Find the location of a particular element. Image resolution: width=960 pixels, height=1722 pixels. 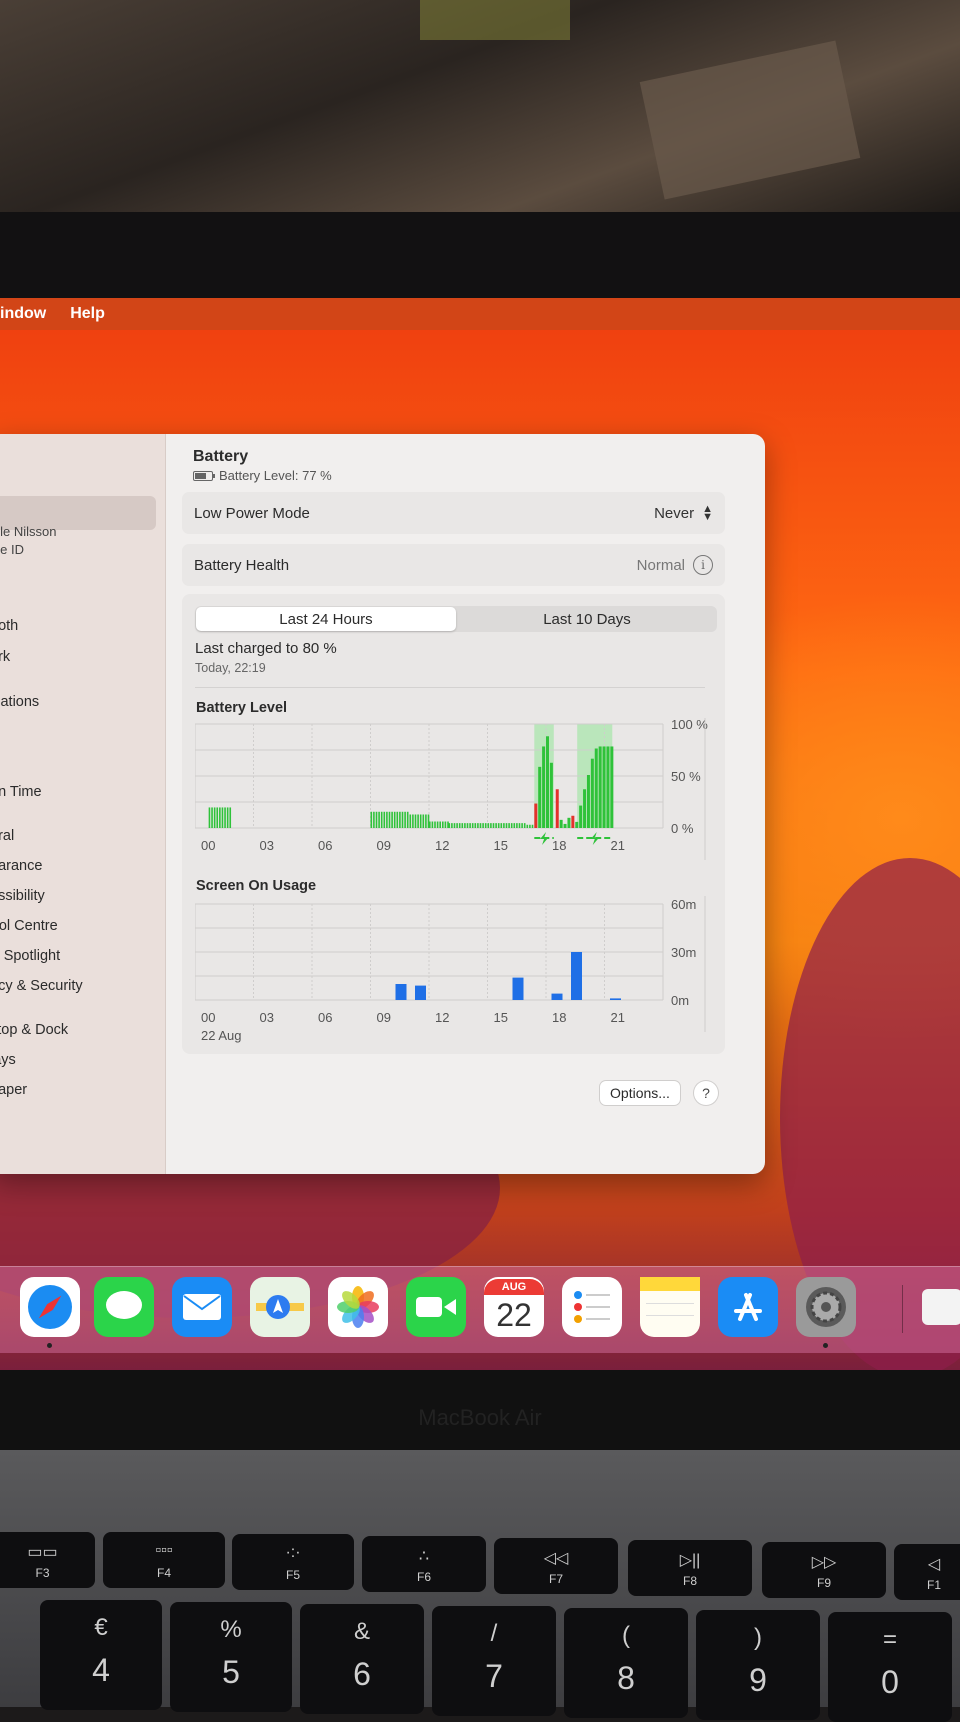

key-9: ) 9 is located at coordinates (758, 1665).